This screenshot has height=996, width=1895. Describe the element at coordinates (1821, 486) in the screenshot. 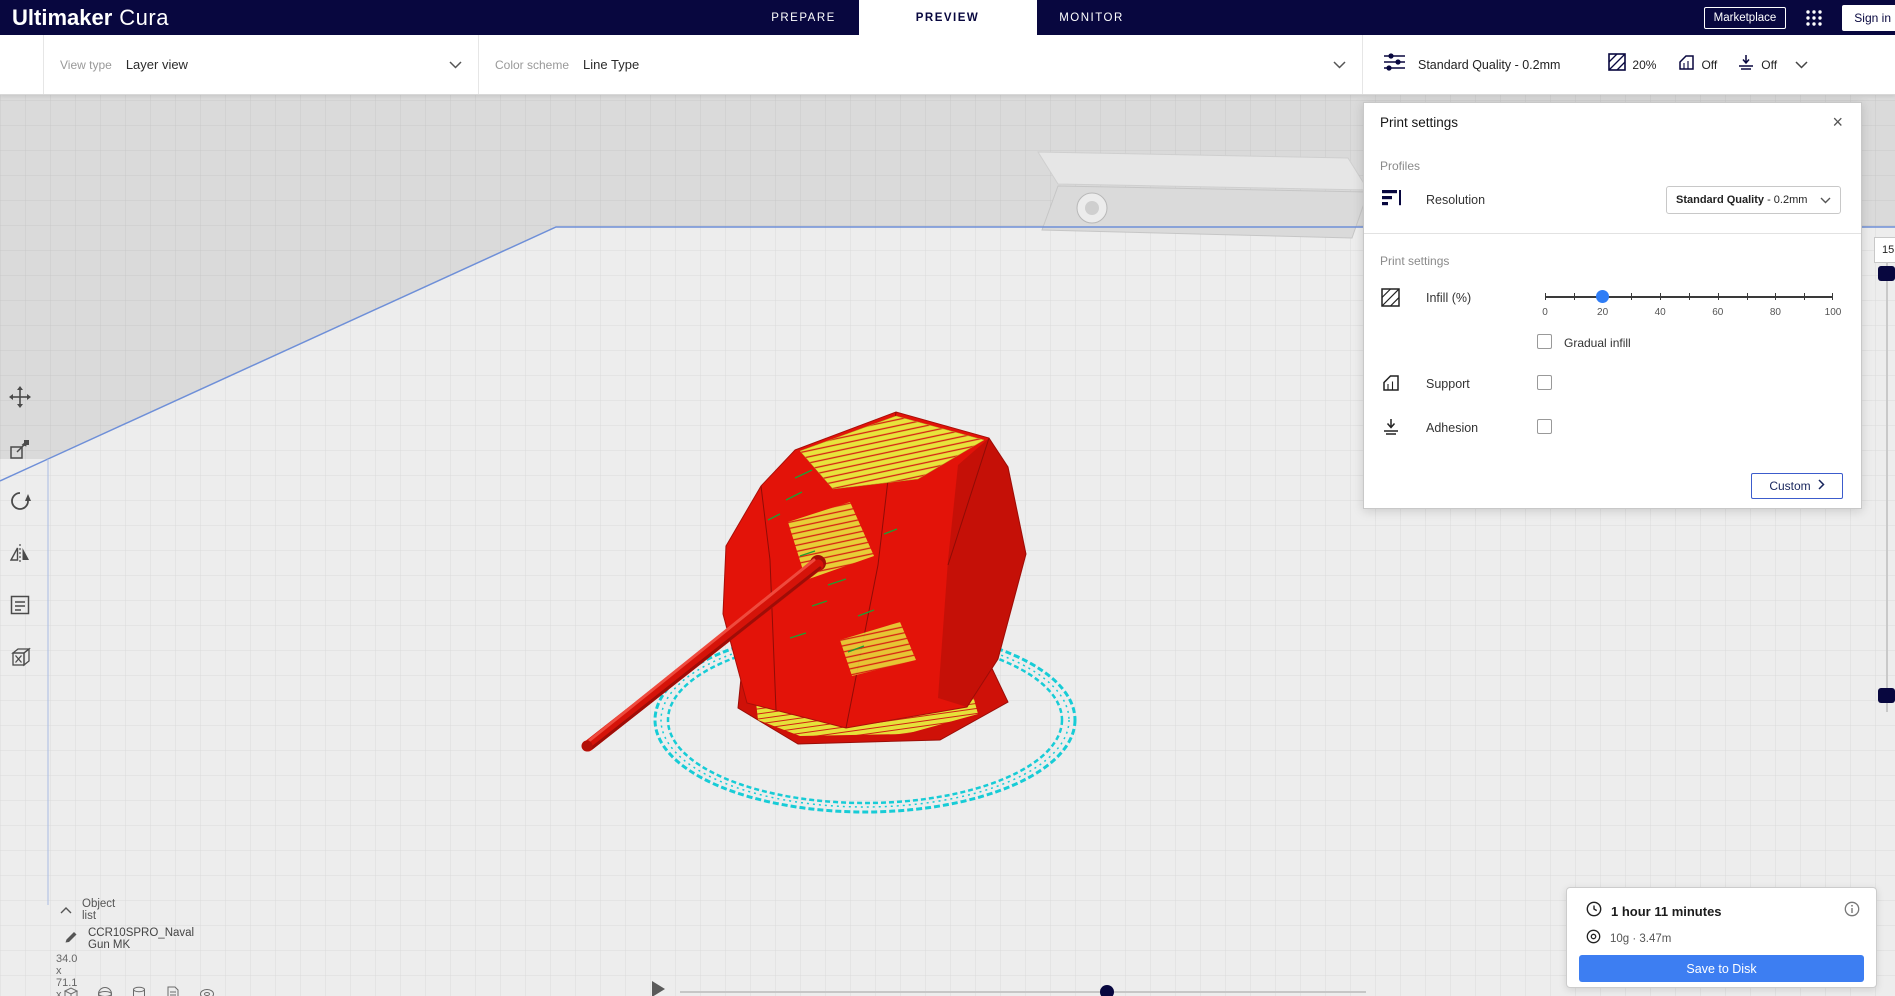

I see `chevron-right-icon` at that location.